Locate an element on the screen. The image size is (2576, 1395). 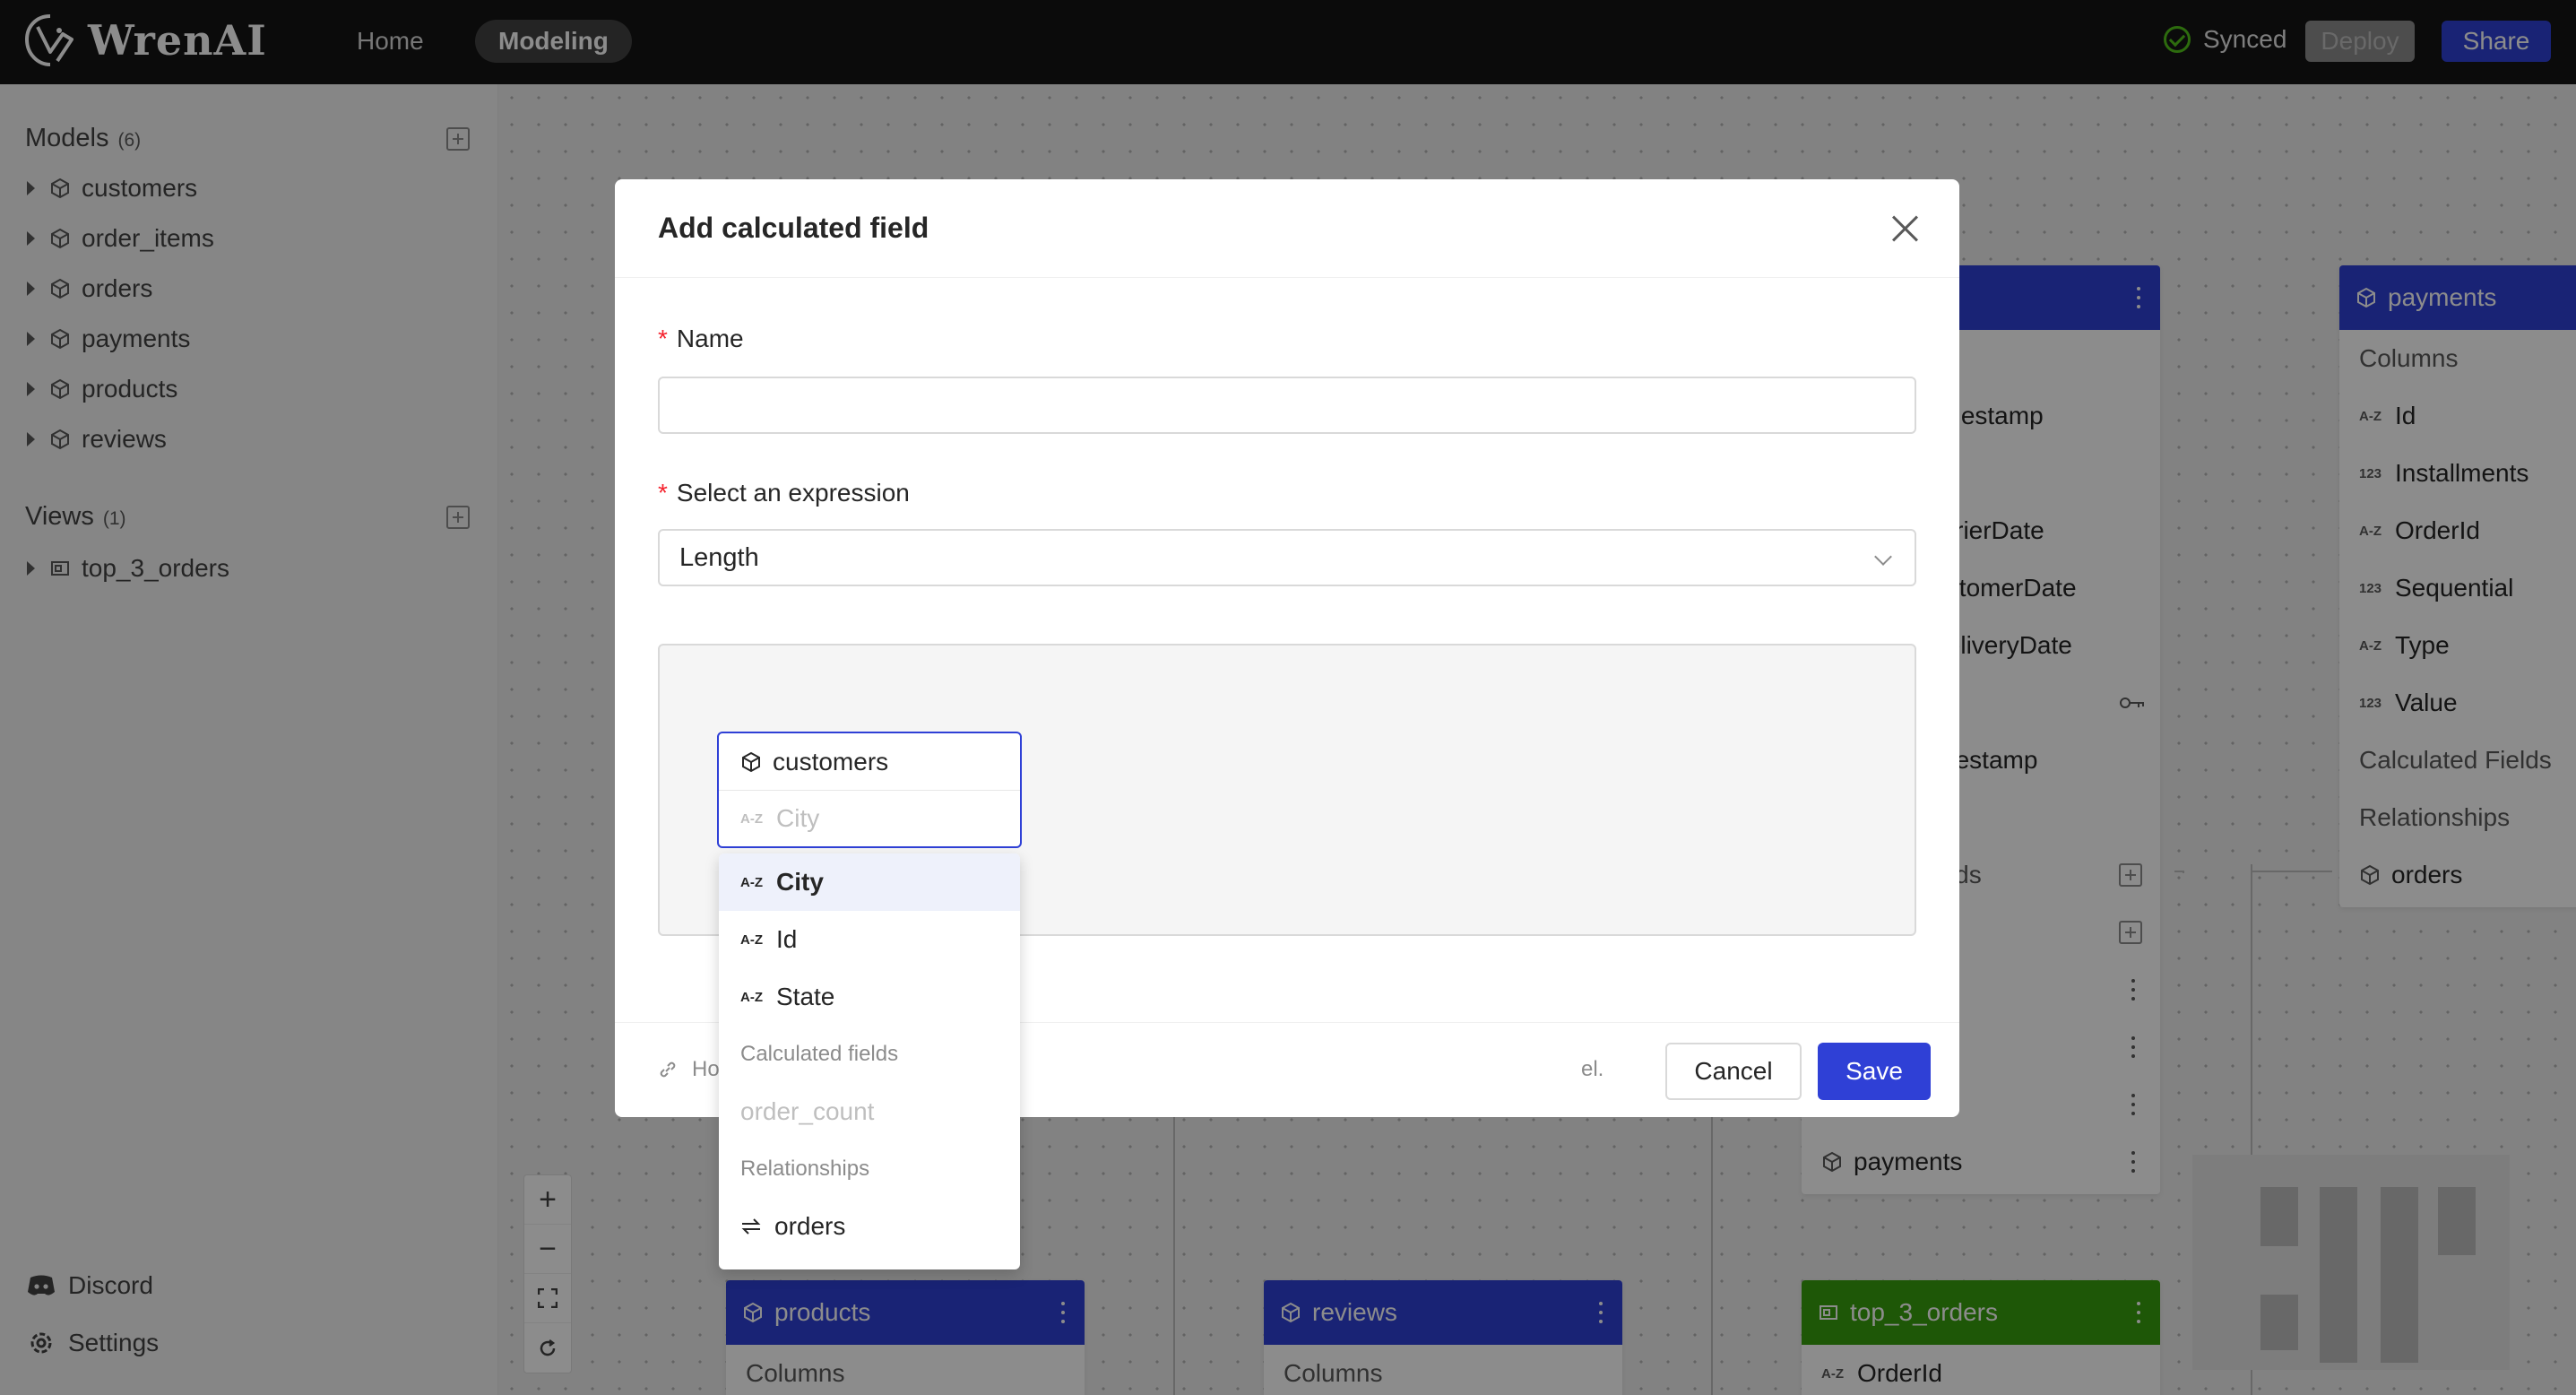
dropdown-option-state: A-Z State is located at coordinates (869, 997).